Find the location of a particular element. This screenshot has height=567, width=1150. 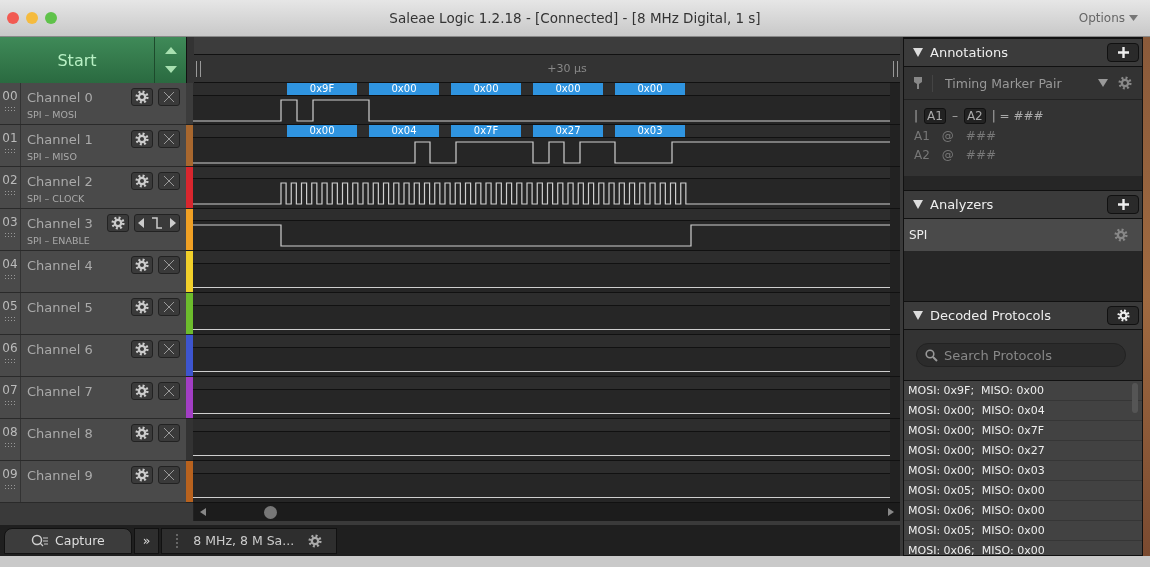

channel-name: Channel 7 is located at coordinates (60, 391).